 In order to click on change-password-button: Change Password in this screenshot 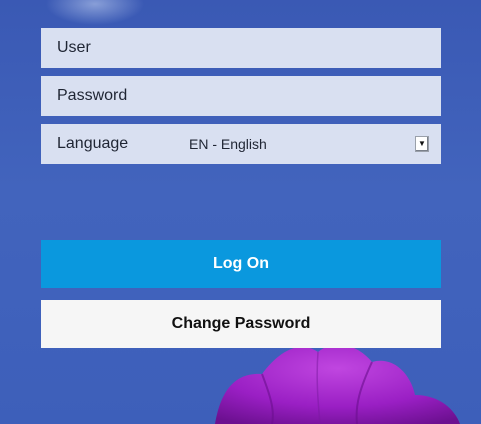, I will do `click(241, 324)`.